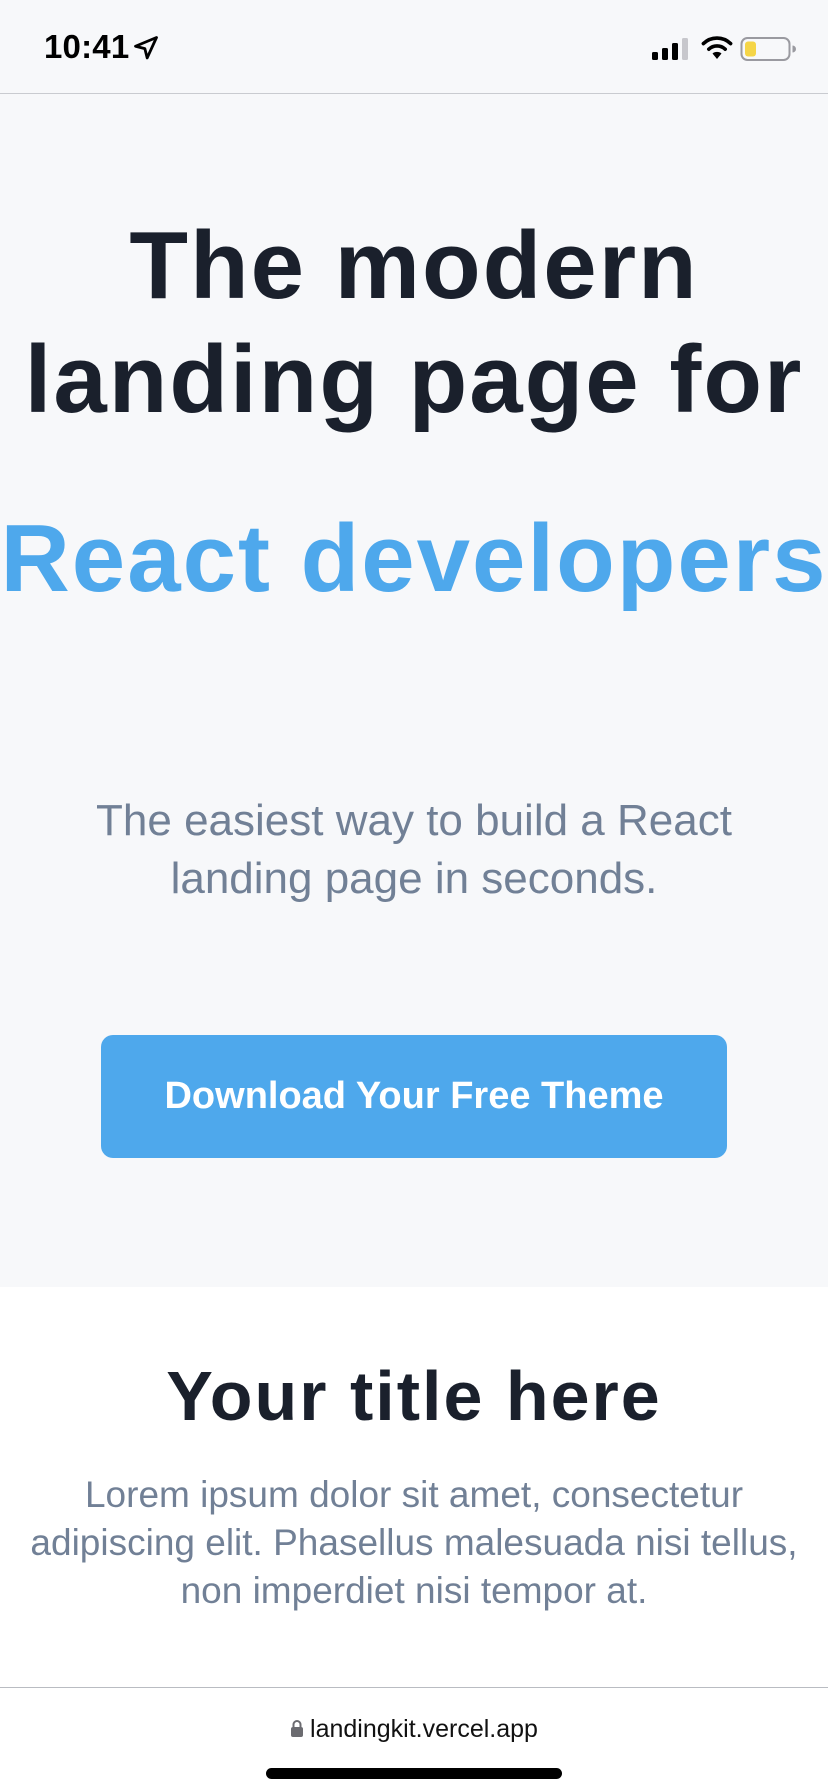  What do you see at coordinates (414, 1096) in the screenshot?
I see `download-theme-button: Download Your Free Theme` at bounding box center [414, 1096].